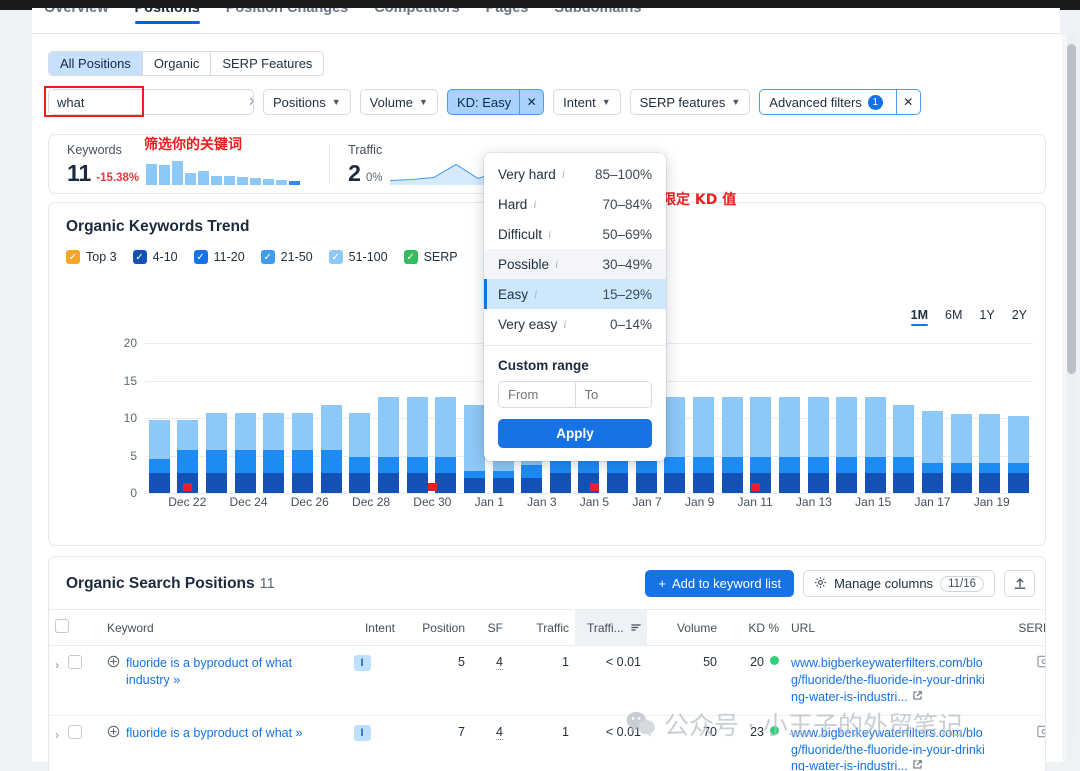 The image size is (1080, 771). What do you see at coordinates (247, 102) in the screenshot?
I see `clear-search-icon: ✕` at bounding box center [247, 102].